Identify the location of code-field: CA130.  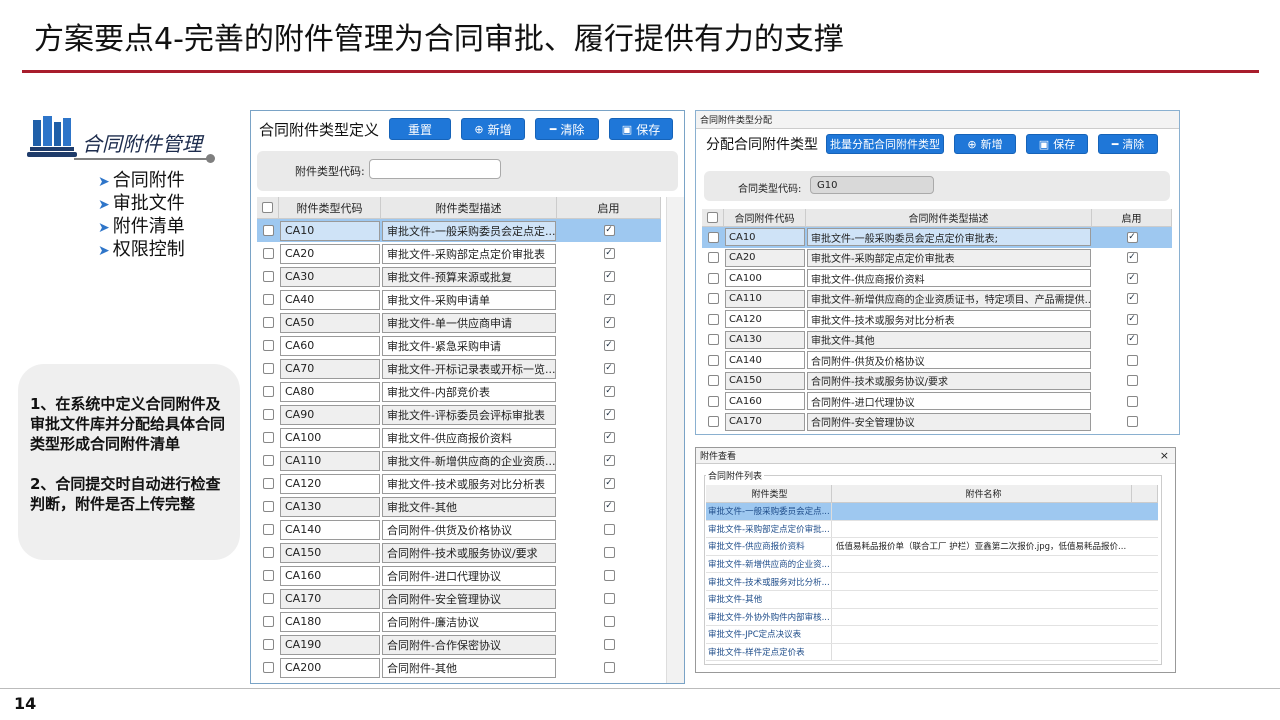
(330, 506).